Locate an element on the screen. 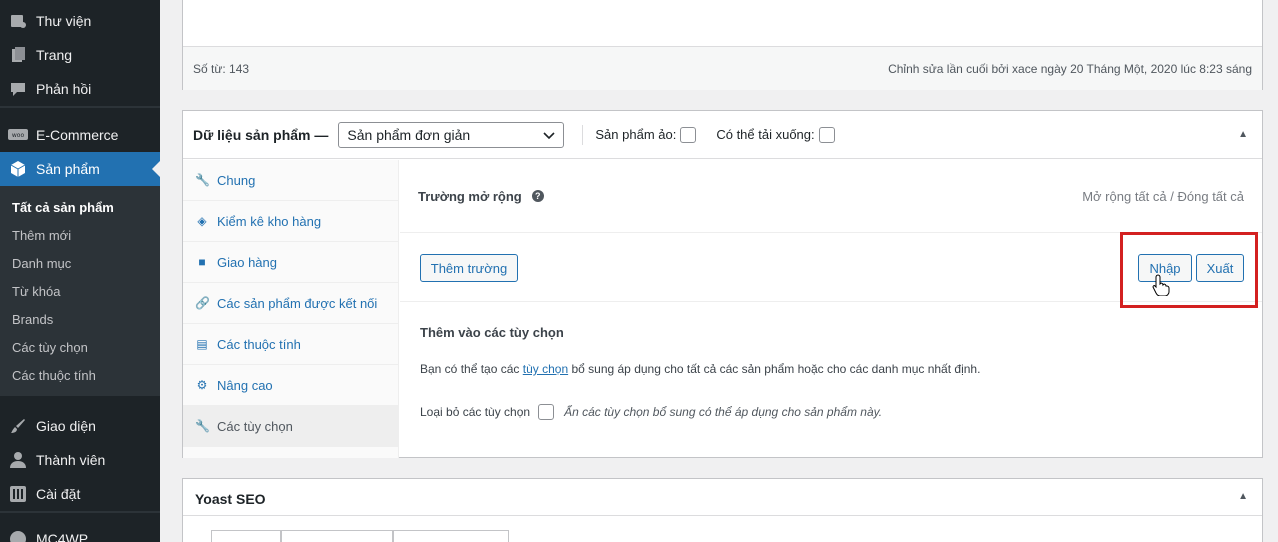 The image size is (1278, 542). menu-label: Trang is located at coordinates (54, 55).